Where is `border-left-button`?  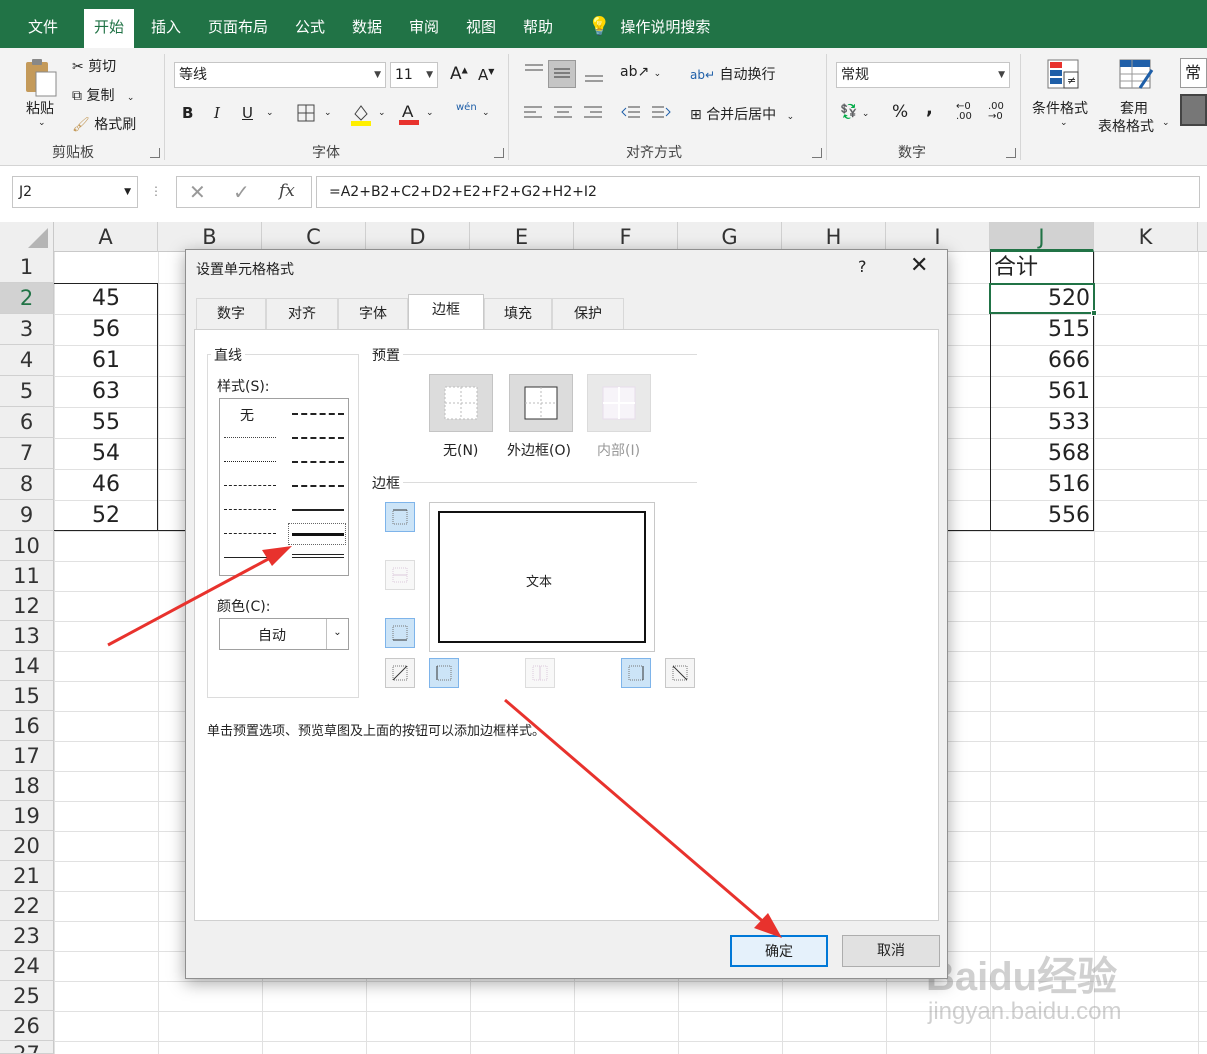
border-left-button is located at coordinates (444, 673).